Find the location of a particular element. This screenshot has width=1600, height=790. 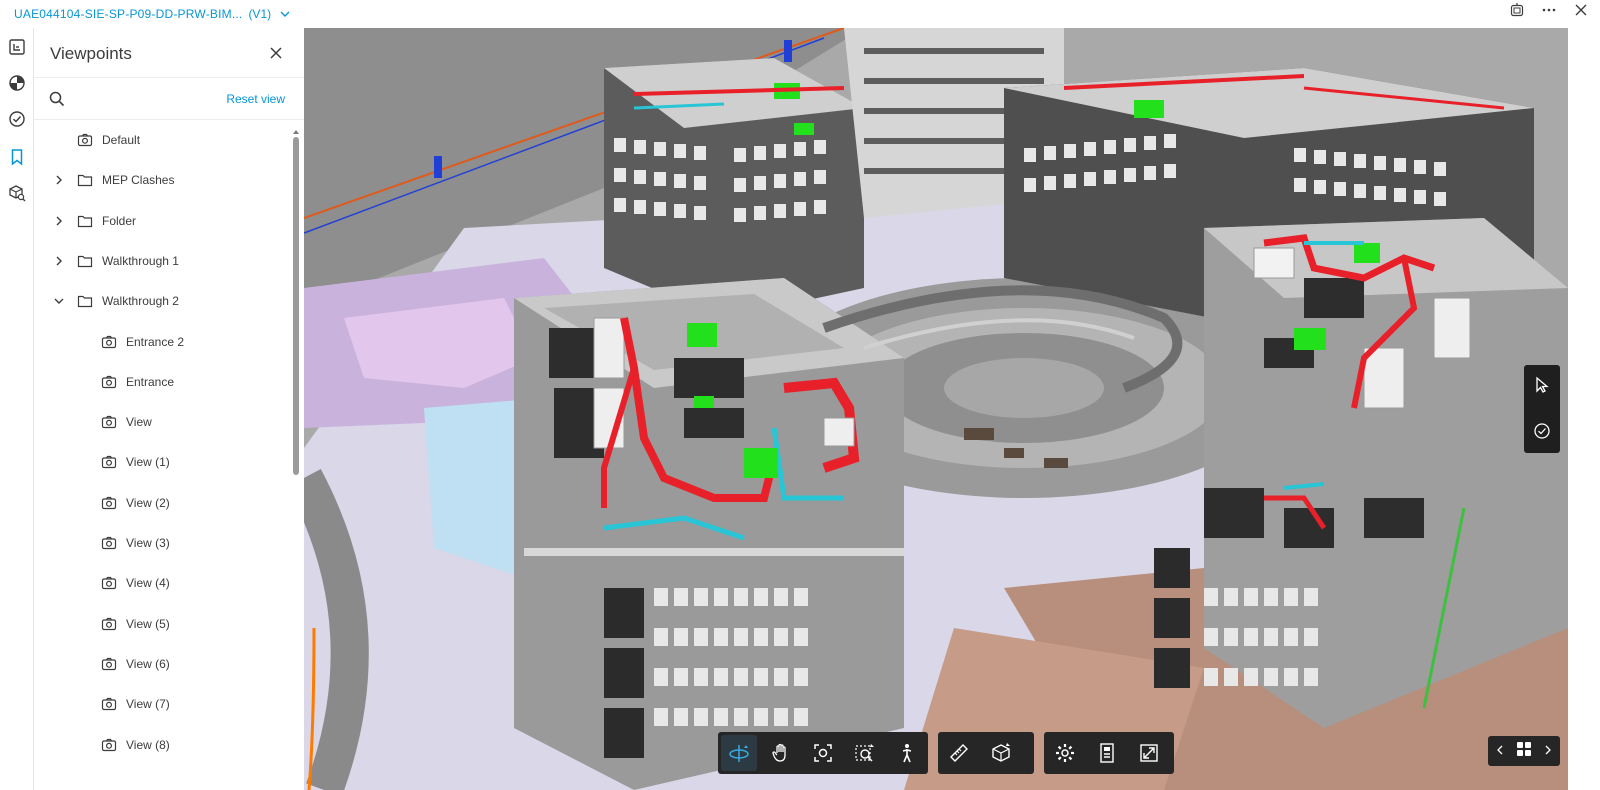

tree-folder-row: Walkthrough 1 is located at coordinates (165, 261).